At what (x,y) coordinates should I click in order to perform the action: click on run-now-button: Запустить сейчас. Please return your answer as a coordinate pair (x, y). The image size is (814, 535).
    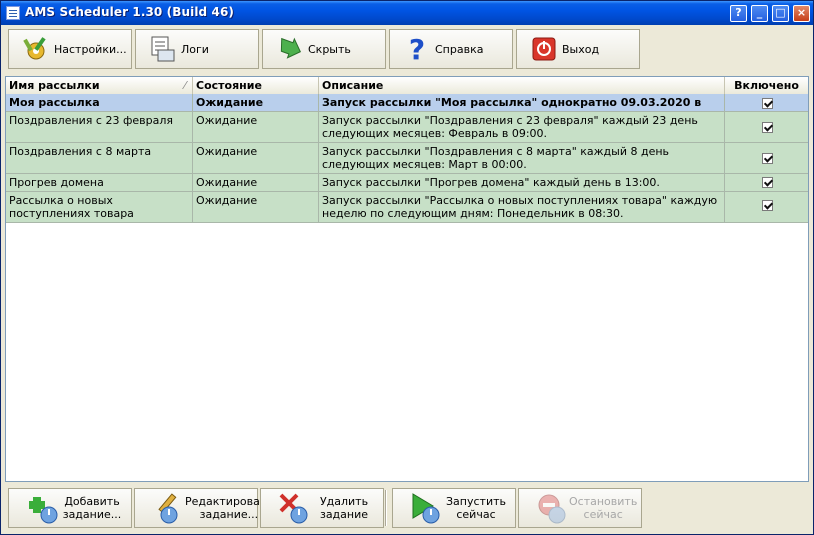
    Looking at the image, I should click on (454, 508).